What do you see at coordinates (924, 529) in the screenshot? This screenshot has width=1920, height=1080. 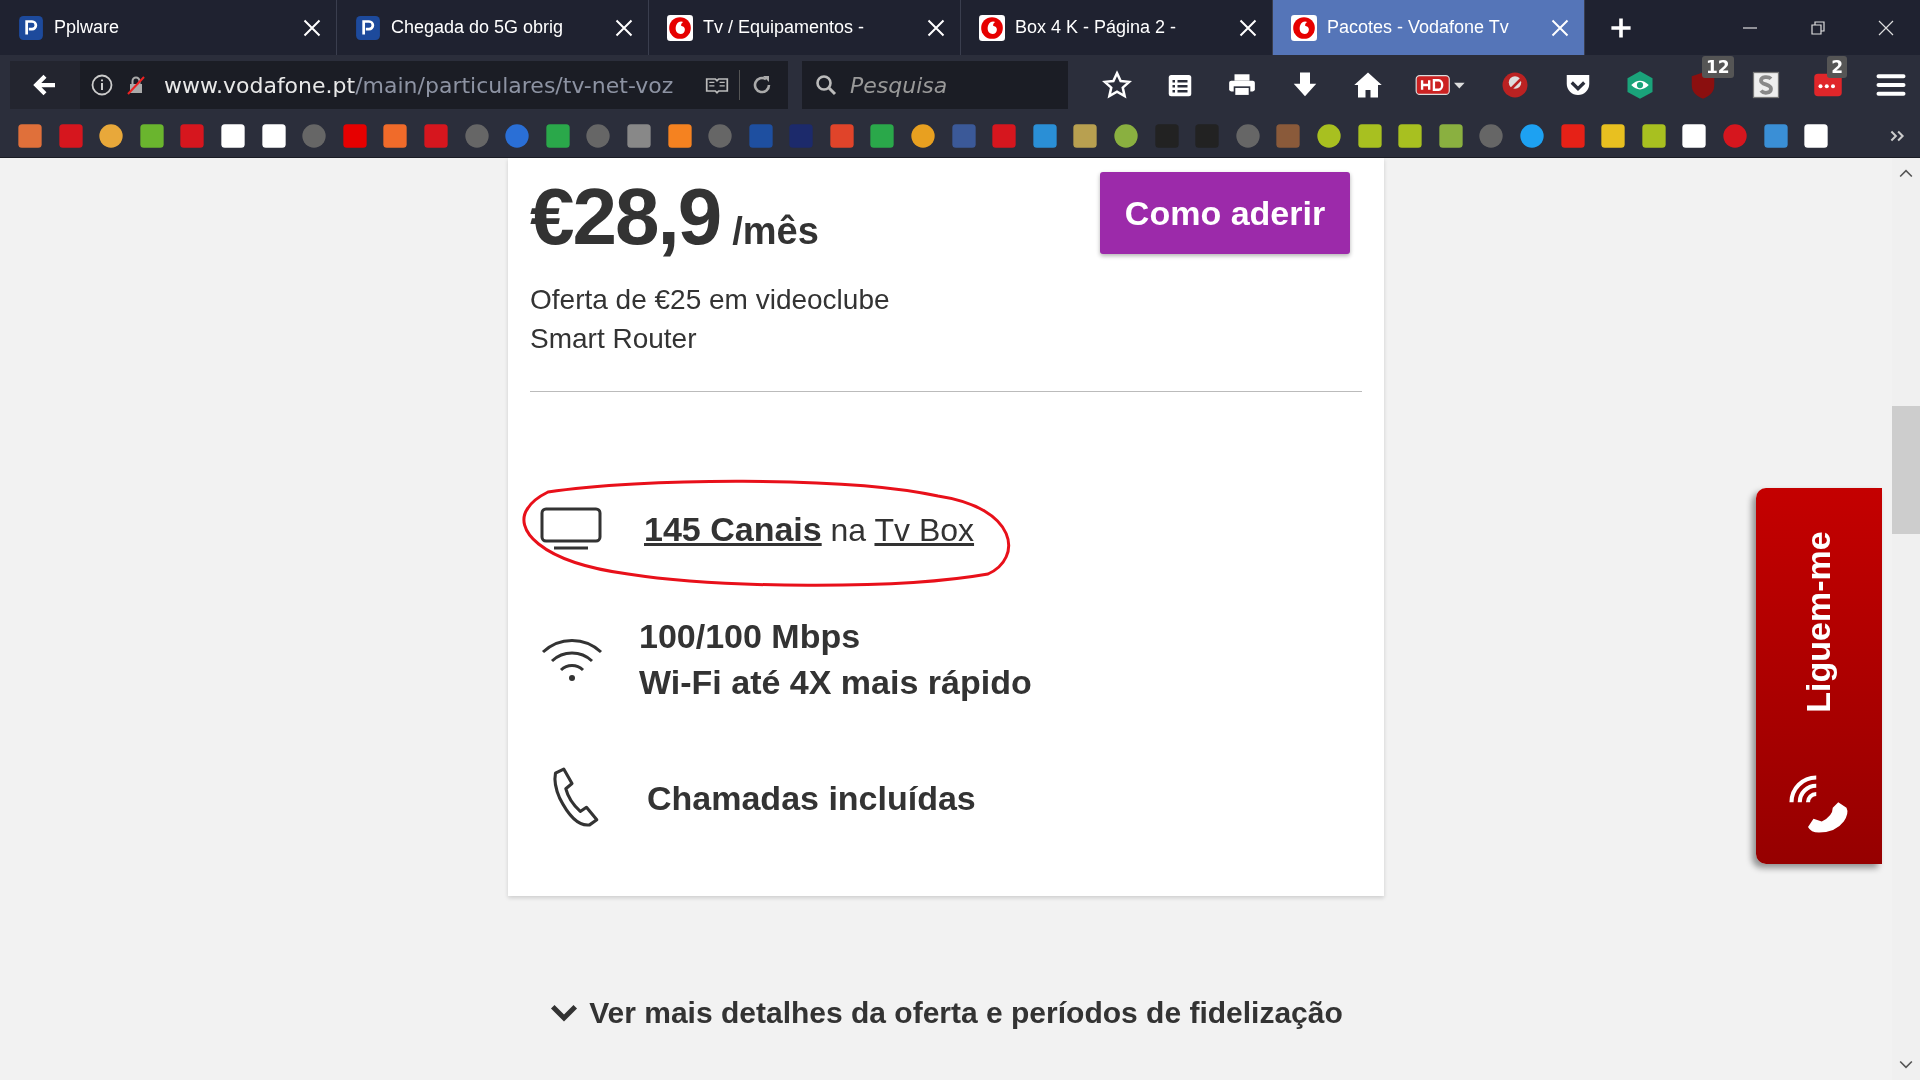 I see `tv-box-link: Tv Box` at bounding box center [924, 529].